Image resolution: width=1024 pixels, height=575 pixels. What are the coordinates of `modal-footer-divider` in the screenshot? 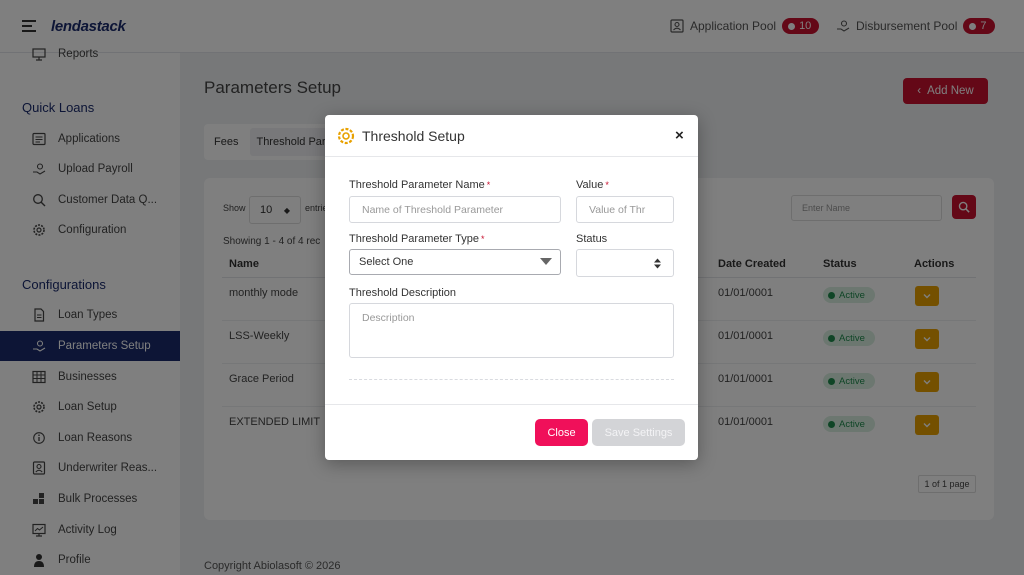 It's located at (511, 404).